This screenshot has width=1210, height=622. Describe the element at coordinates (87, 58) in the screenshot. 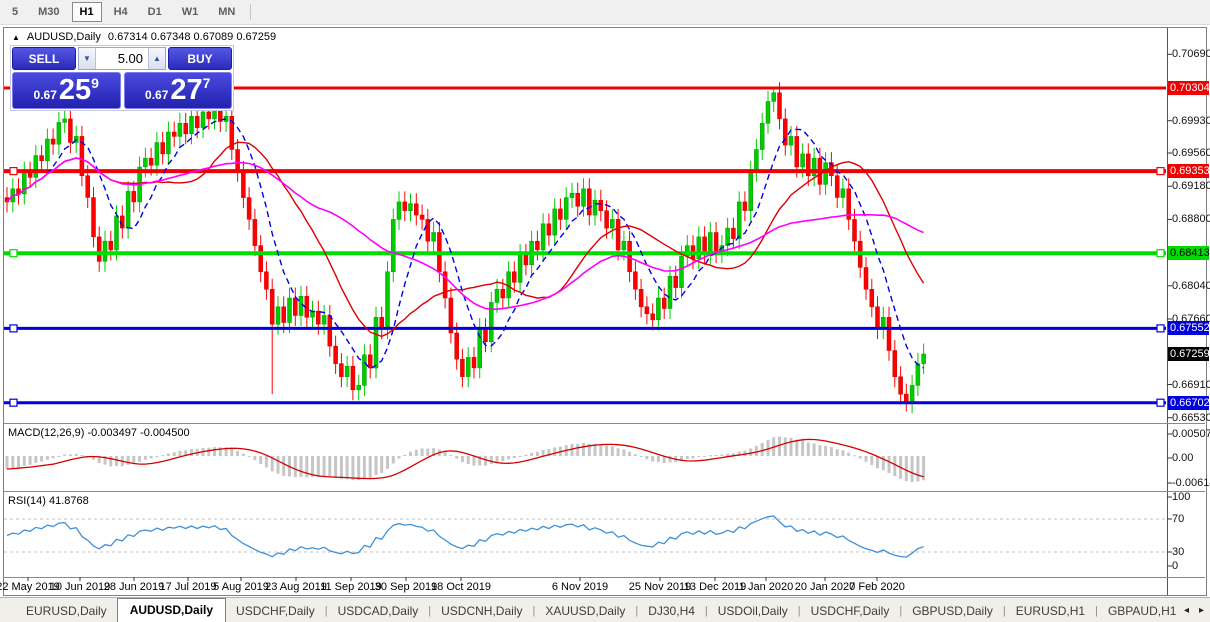

I see `volume-decrease-icon: ▼` at that location.